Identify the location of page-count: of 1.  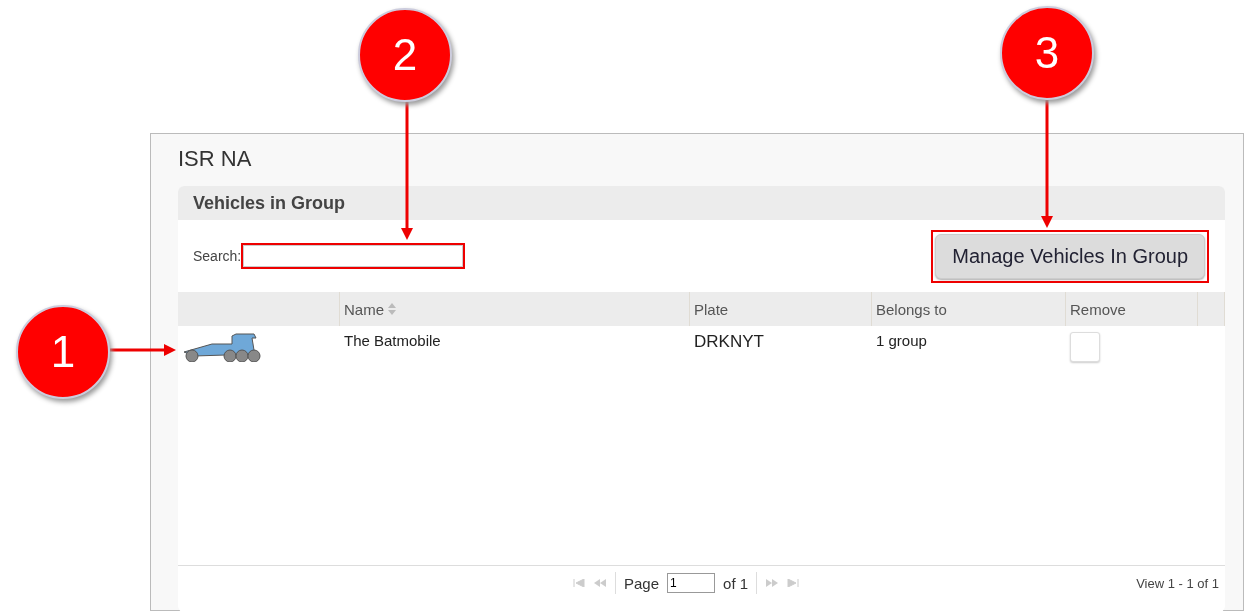
(736, 583).